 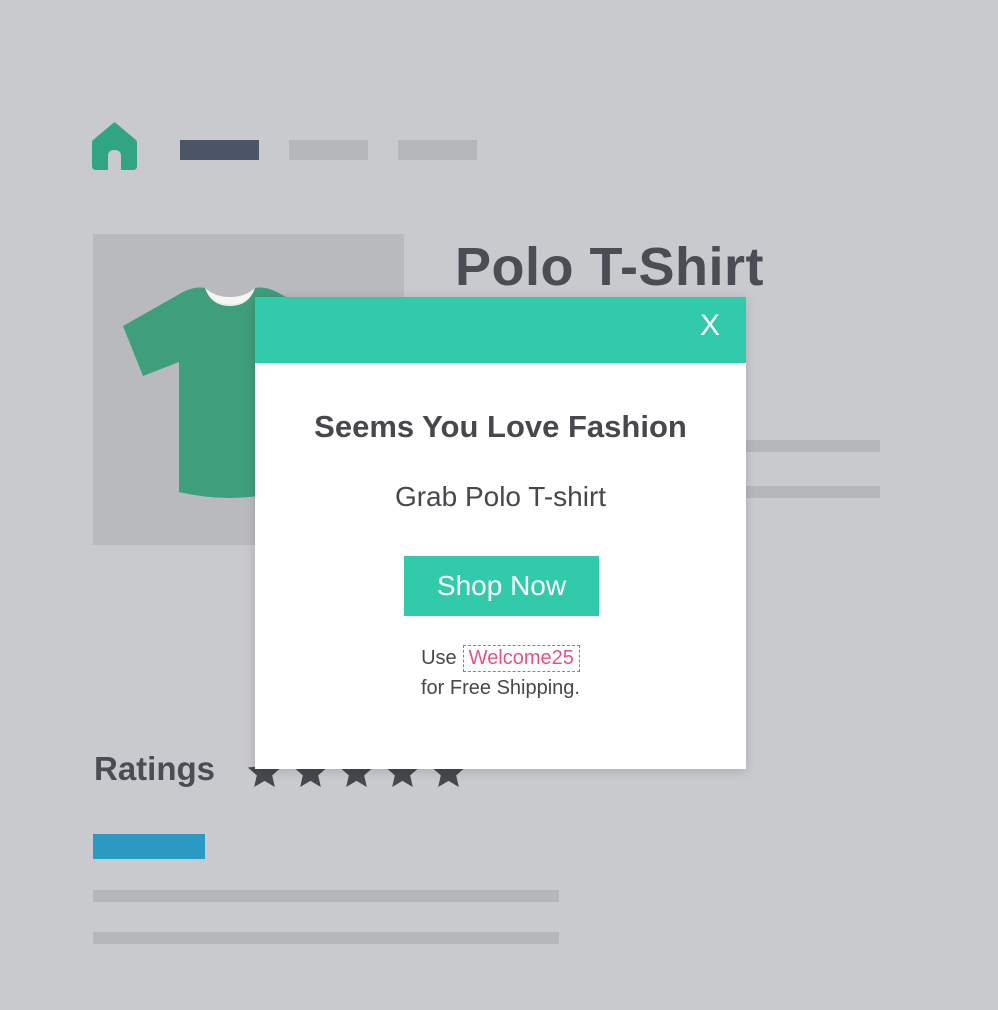 I want to click on close-button: X, so click(x=710, y=326).